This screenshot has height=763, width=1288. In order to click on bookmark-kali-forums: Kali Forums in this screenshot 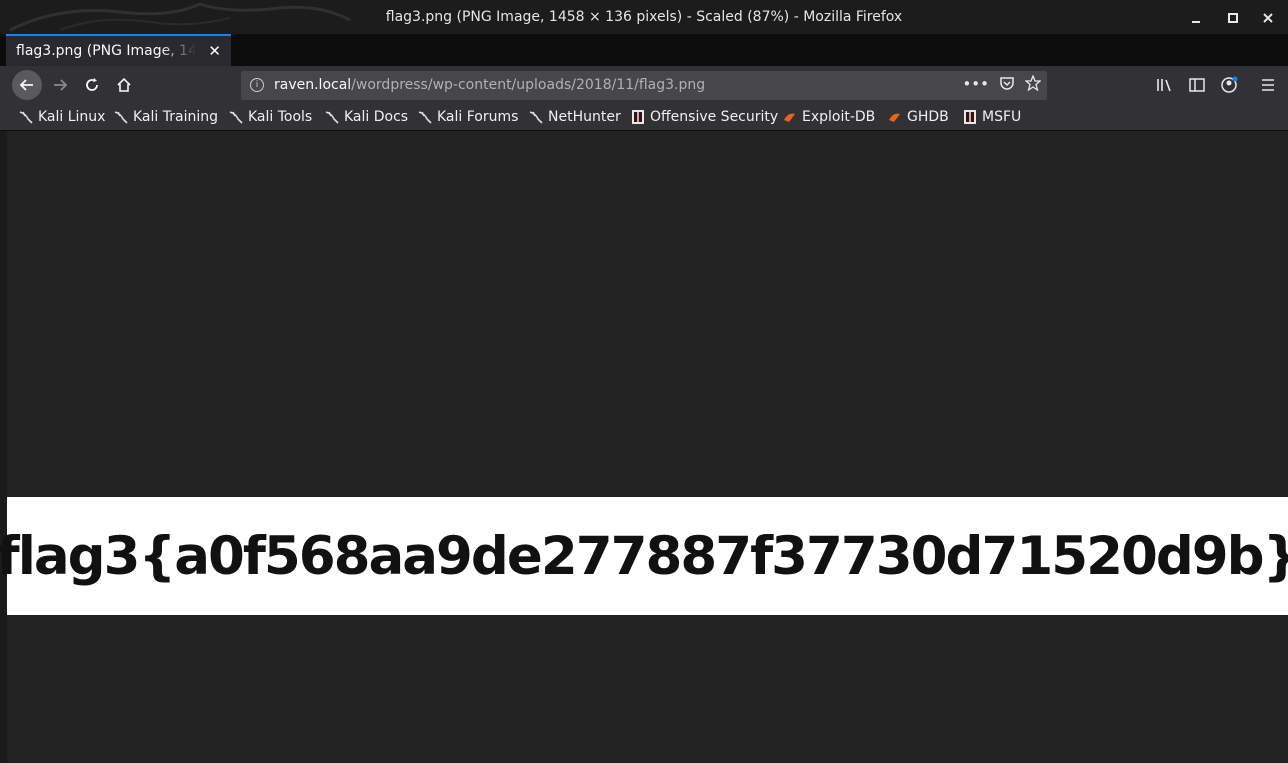, I will do `click(468, 117)`.